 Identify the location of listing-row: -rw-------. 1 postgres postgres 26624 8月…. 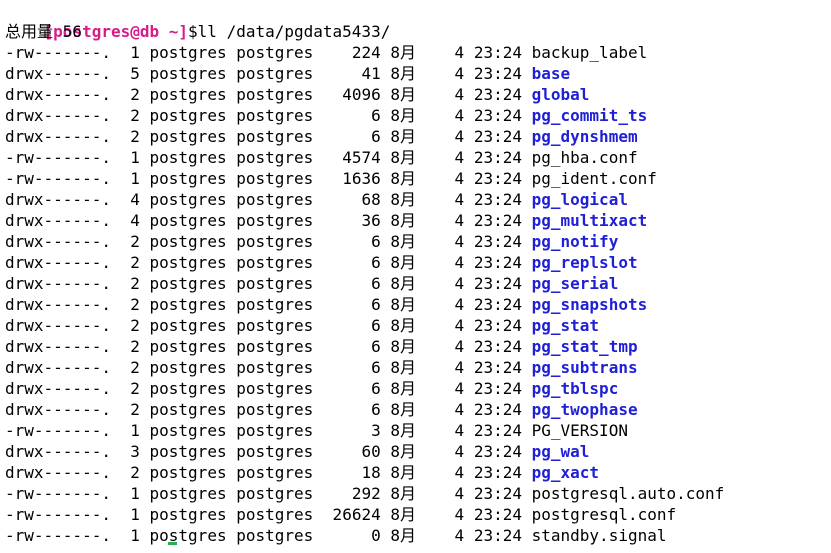
(340, 514).